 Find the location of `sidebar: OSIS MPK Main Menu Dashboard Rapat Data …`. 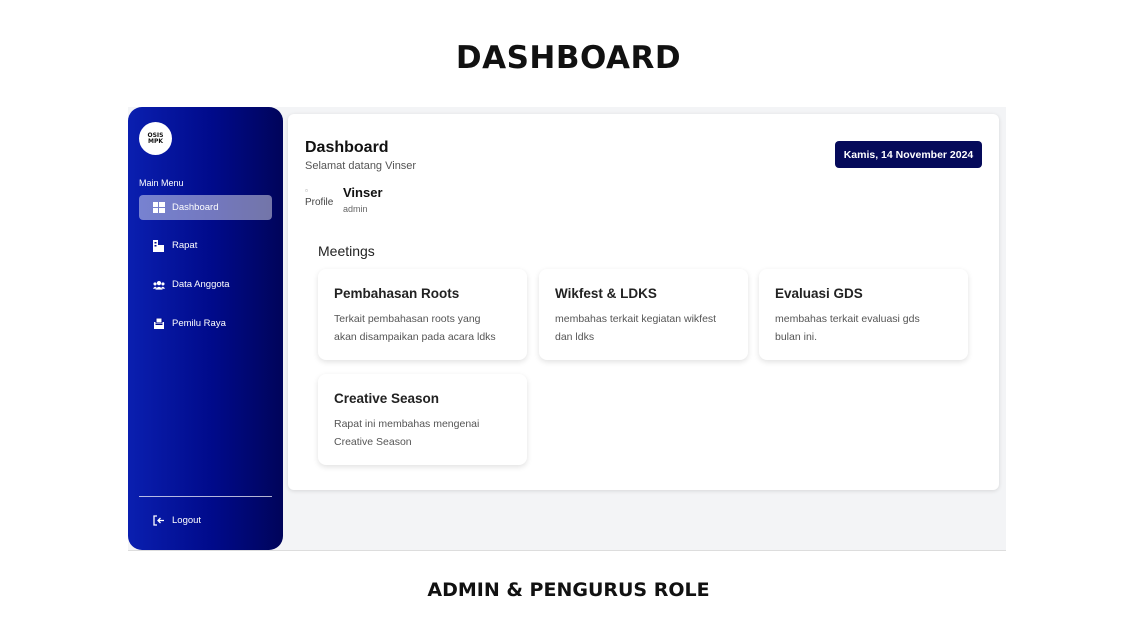

sidebar: OSIS MPK Main Menu Dashboard Rapat Data … is located at coordinates (205, 328).